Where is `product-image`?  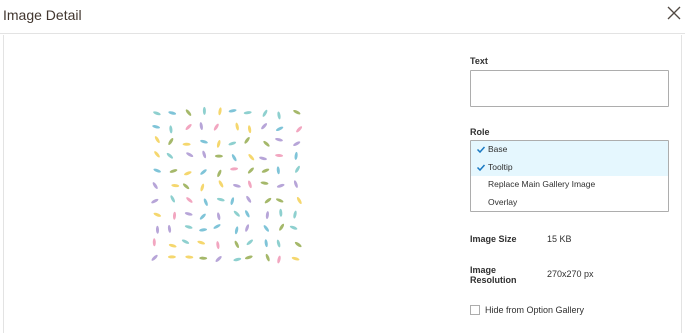
product-image is located at coordinates (227, 185).